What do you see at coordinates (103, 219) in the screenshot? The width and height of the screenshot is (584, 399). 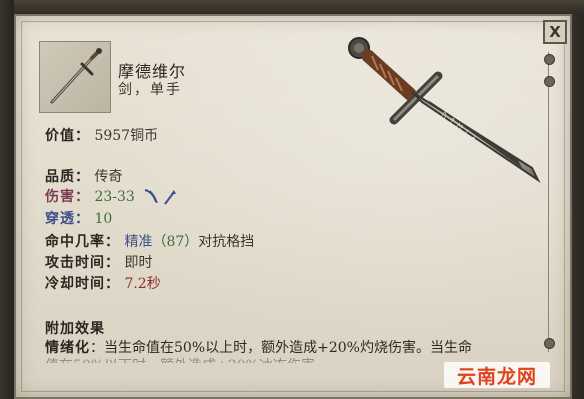 I see `penetration-value: 10` at bounding box center [103, 219].